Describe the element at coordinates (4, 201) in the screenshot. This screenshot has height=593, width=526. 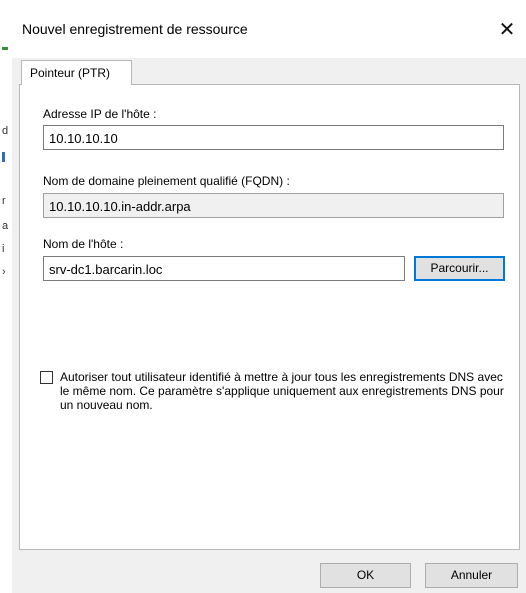
I see `background-text-fragment: r` at that location.